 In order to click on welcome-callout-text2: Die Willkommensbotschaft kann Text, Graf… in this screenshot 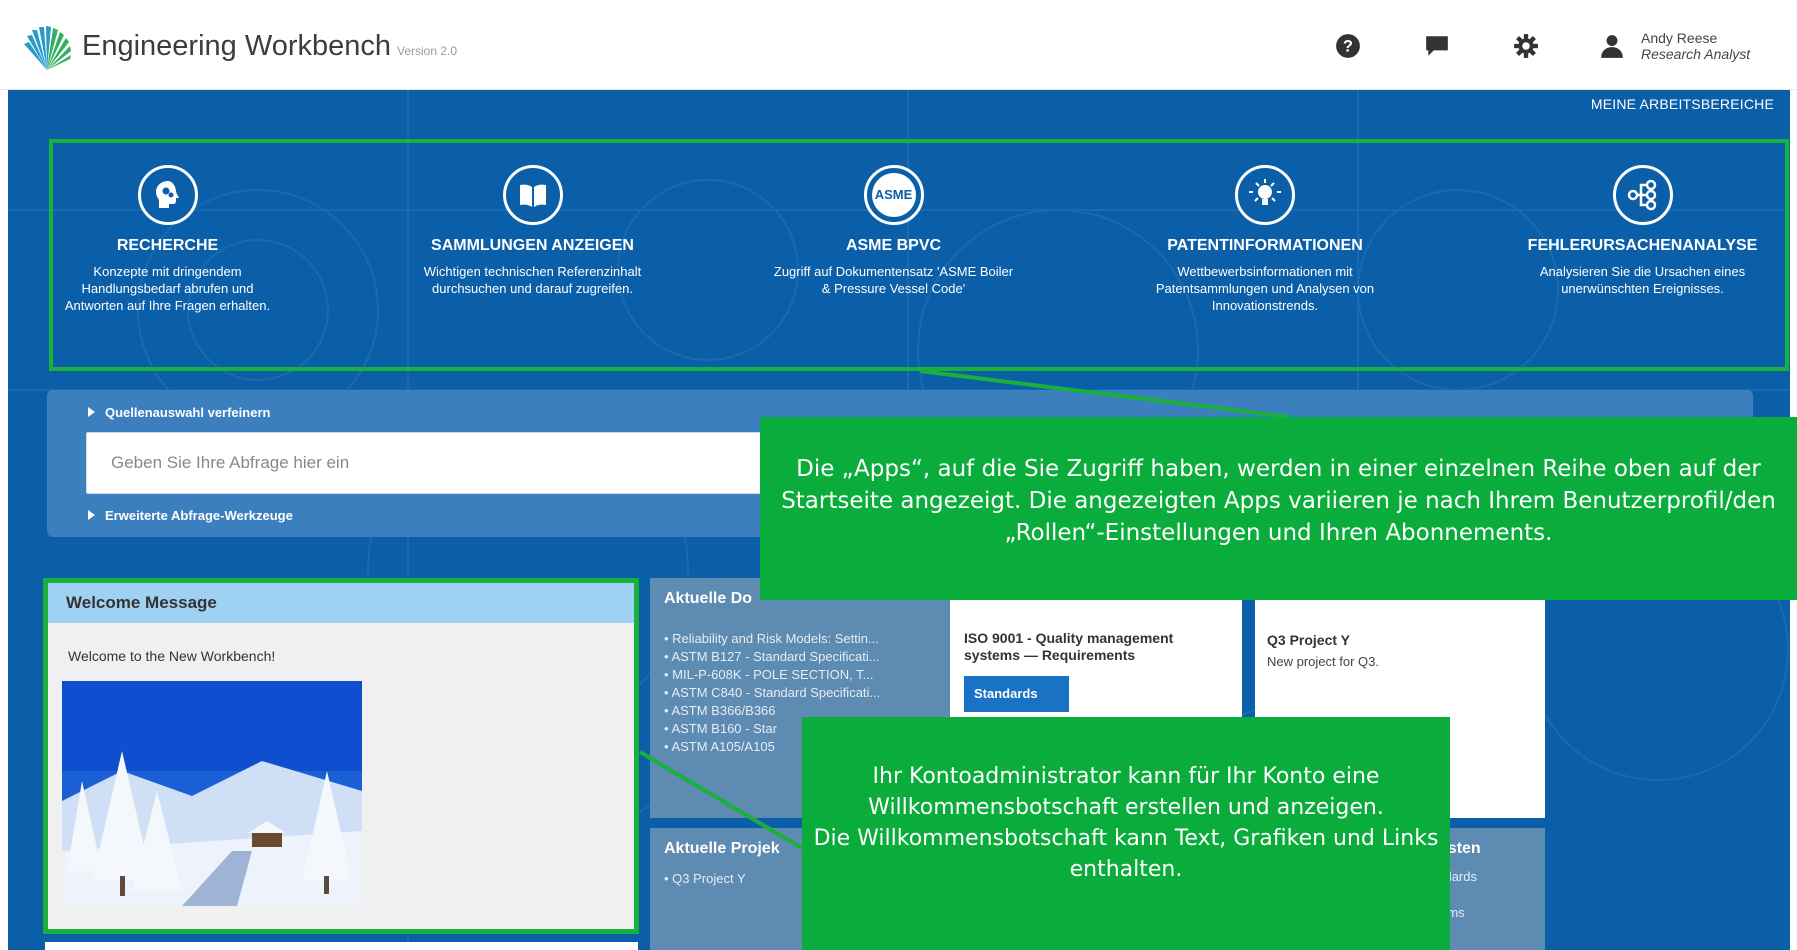, I will do `click(1126, 854)`.